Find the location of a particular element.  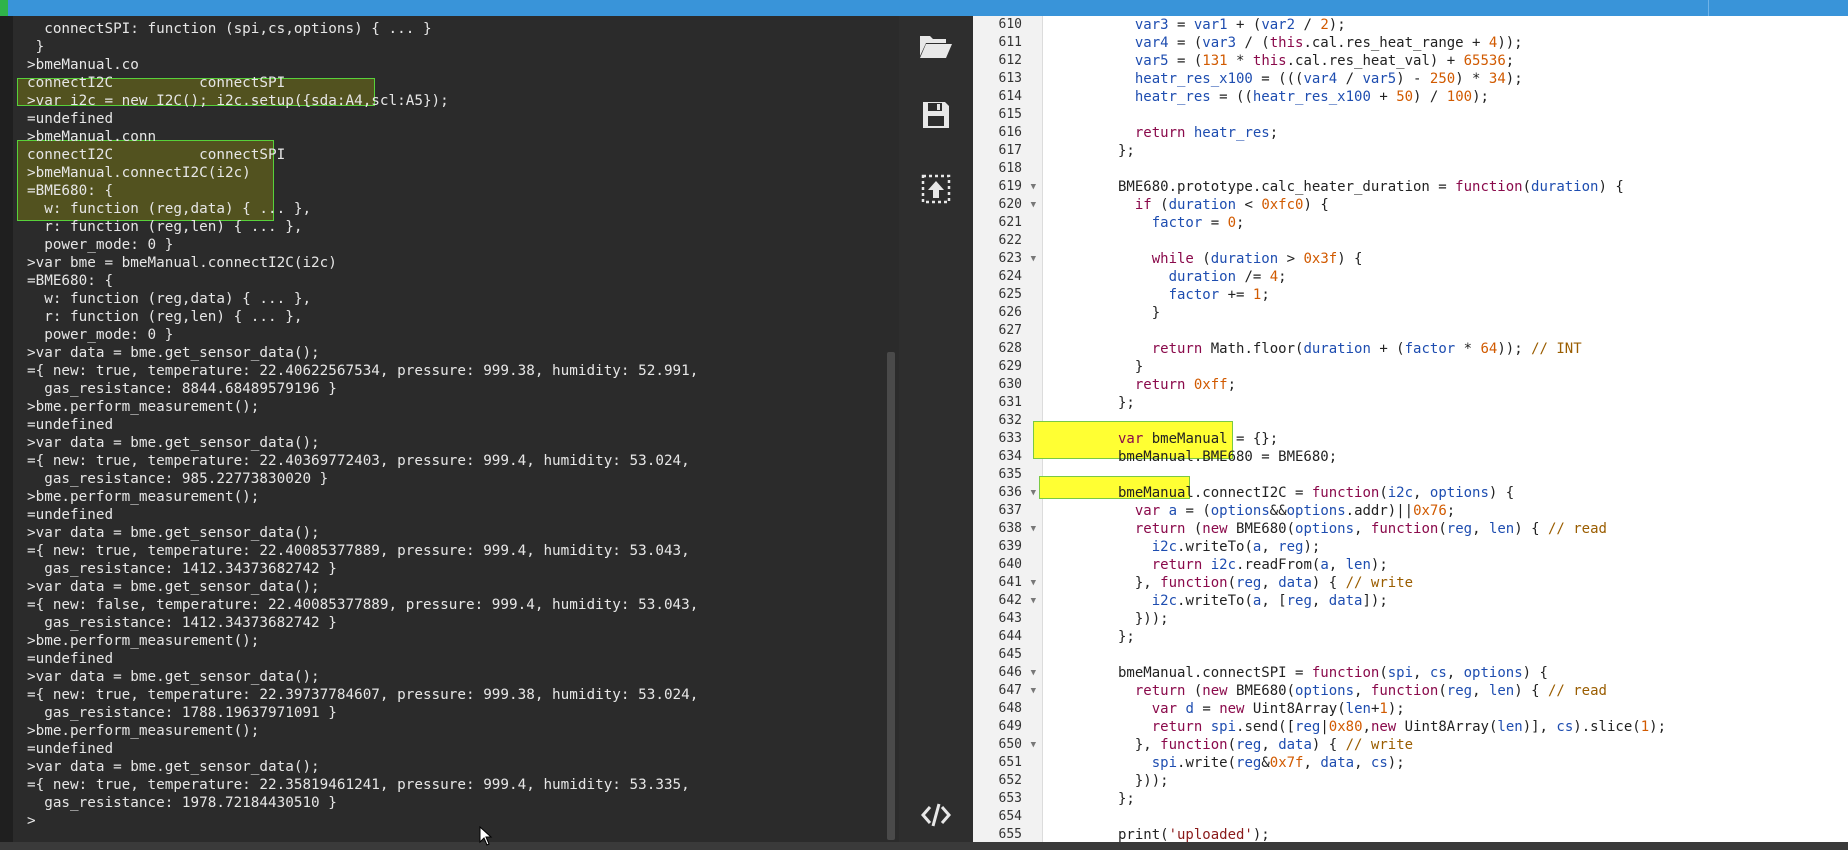

code-line: spi.write(reg&0x7f, data, cs); is located at coordinates (1446, 763).